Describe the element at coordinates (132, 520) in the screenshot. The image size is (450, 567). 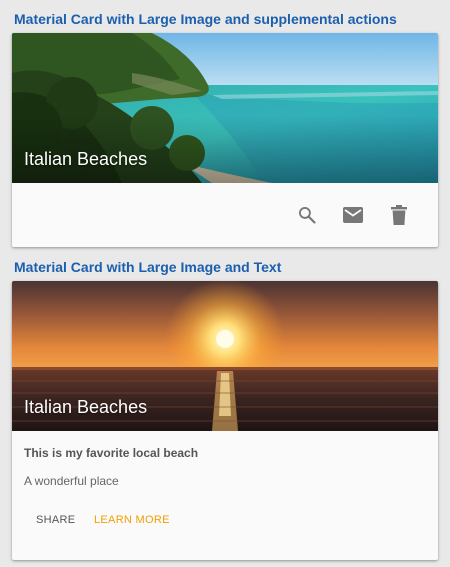
I see `learn-more-button: LEARN MORE` at that location.